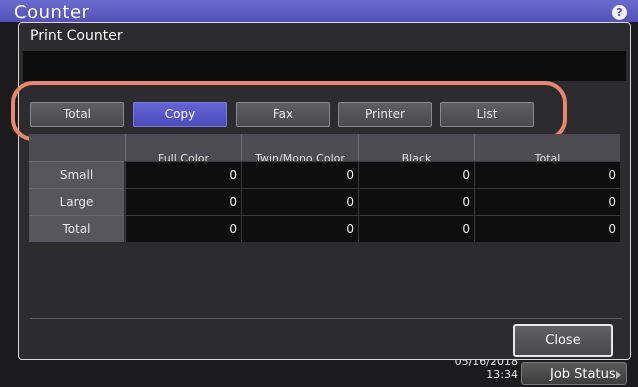 The width and height of the screenshot is (638, 387). I want to click on column-header: Full Color, so click(183, 147).